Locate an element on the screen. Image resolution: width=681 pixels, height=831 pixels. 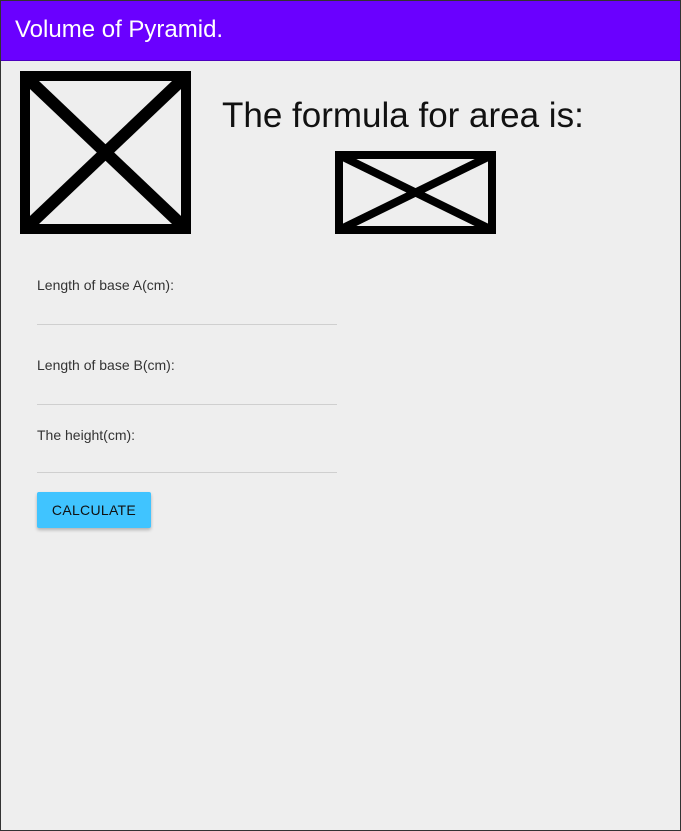
height-label: The height(cm): is located at coordinates (86, 435).